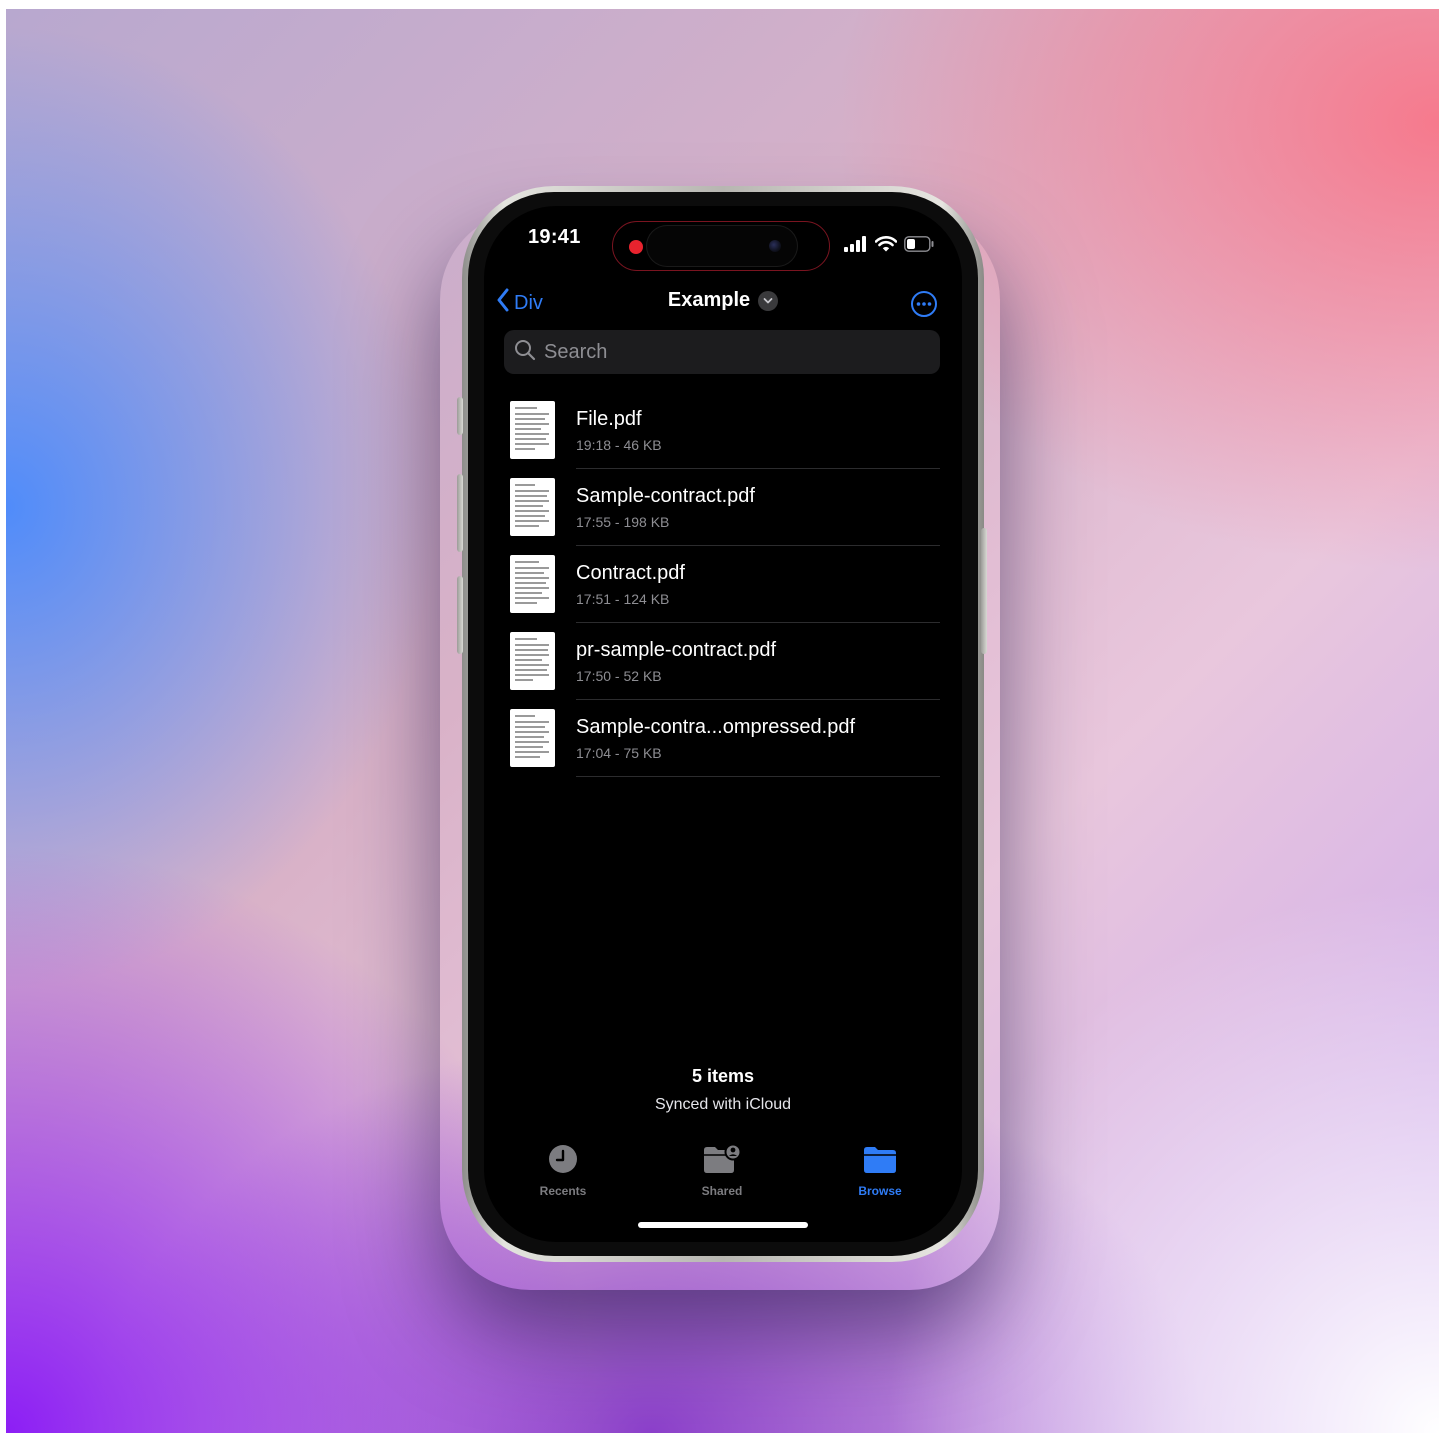 This screenshot has height=1436, width=1451. What do you see at coordinates (709, 300) in the screenshot?
I see `page-title: Example` at bounding box center [709, 300].